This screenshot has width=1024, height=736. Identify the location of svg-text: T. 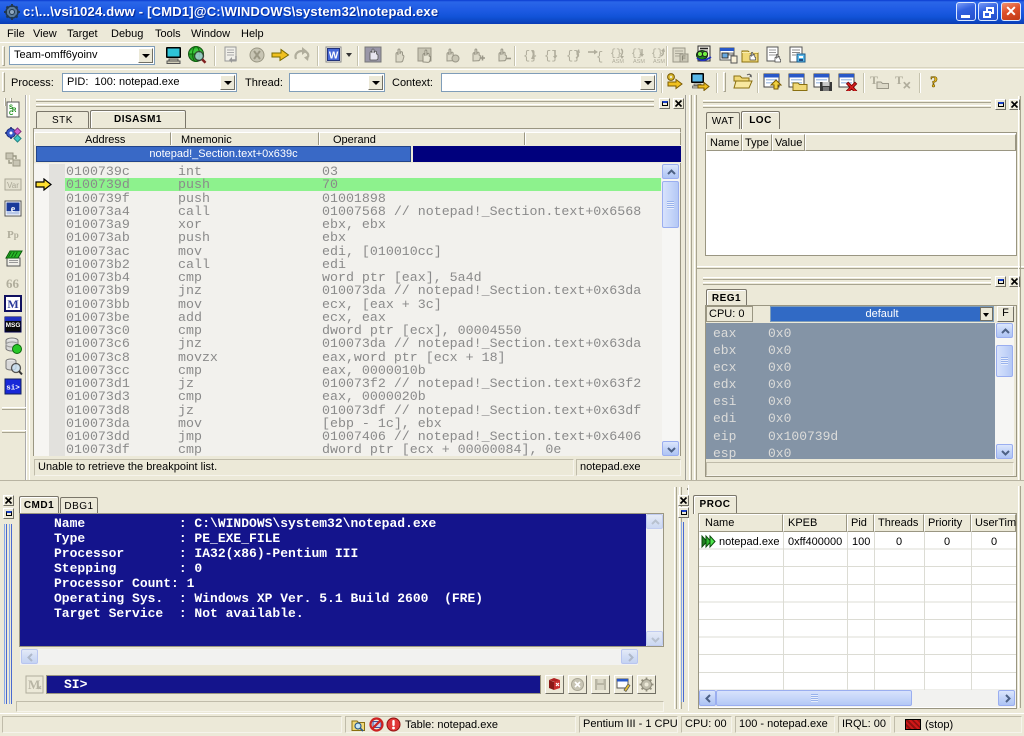
(899, 80).